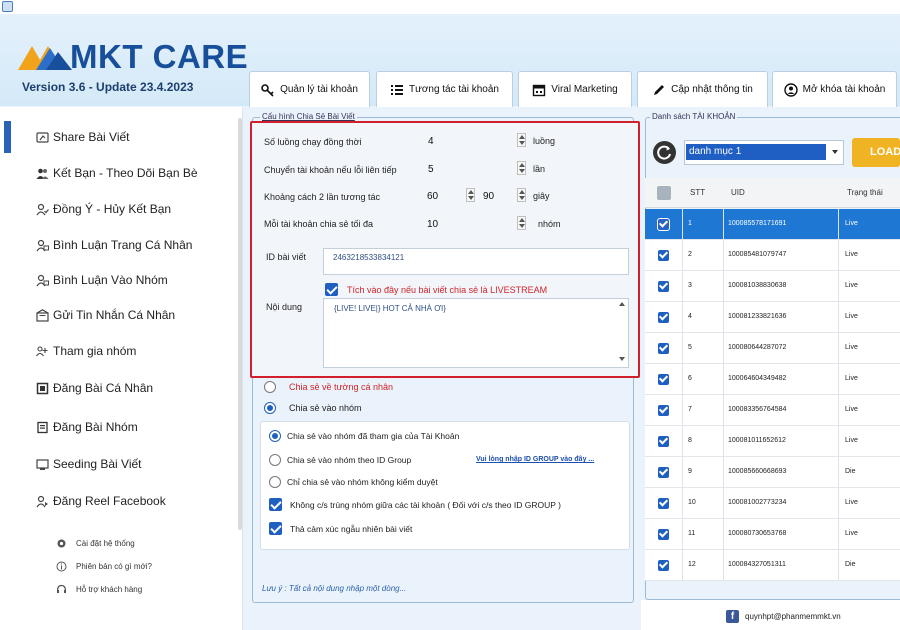  Describe the element at coordinates (87, 427) in the screenshot. I see `sidebar-item-post-group: Đăng Bài Nhóm` at that location.